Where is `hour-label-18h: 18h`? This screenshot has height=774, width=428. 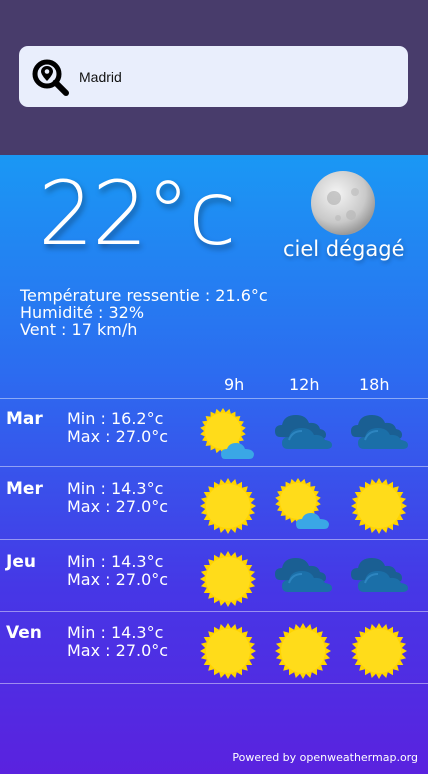
hour-label-18h: 18h is located at coordinates (374, 384).